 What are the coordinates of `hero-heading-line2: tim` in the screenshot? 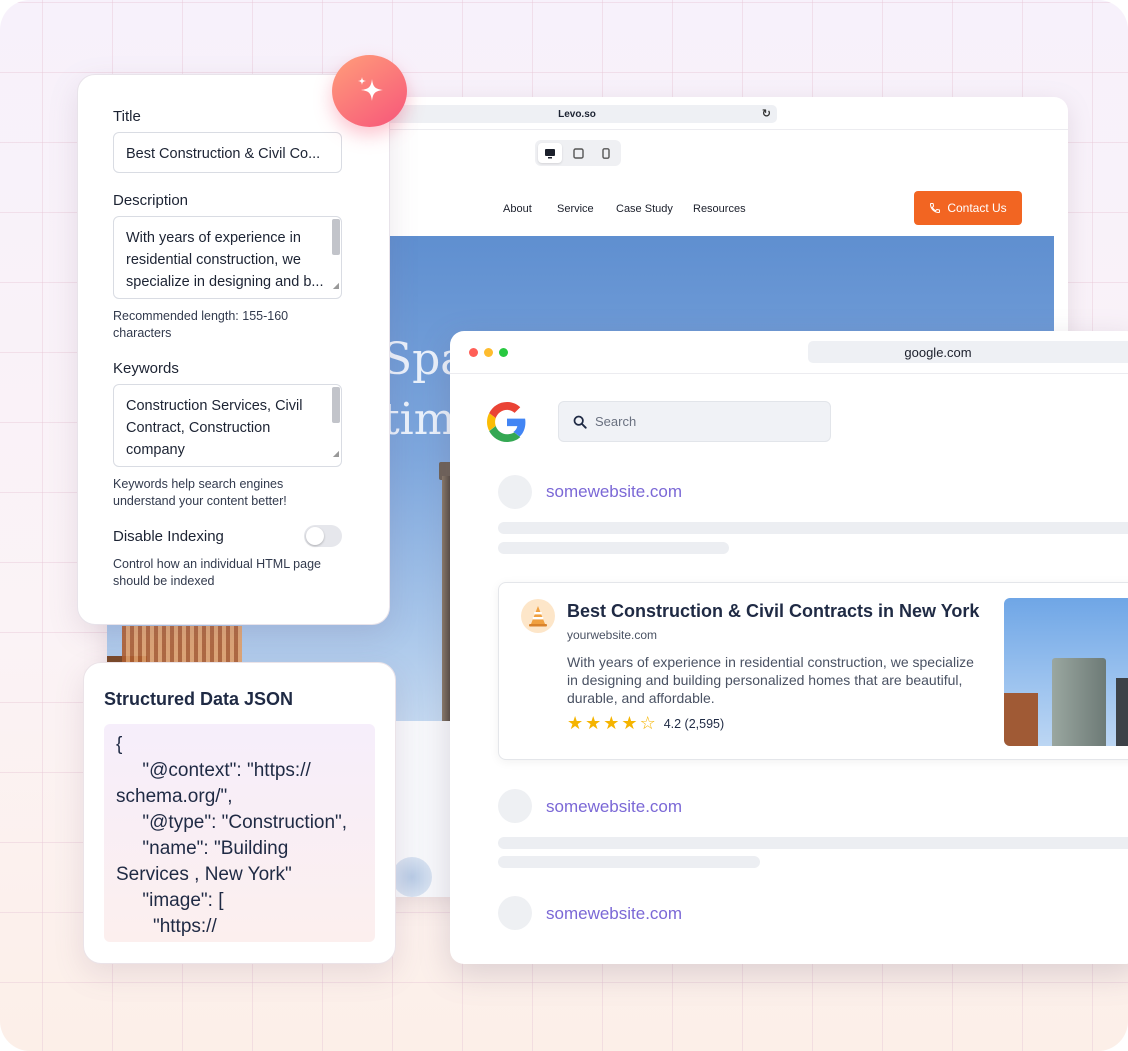 It's located at (419, 419).